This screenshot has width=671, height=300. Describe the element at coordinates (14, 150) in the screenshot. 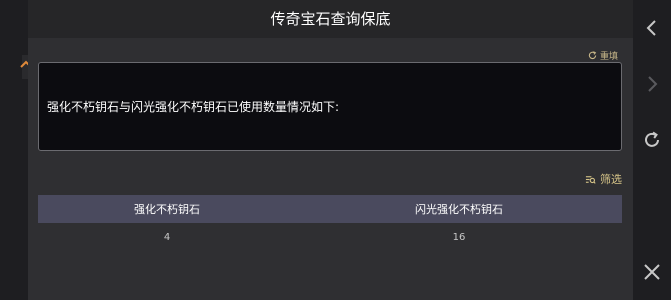

I see `left-panel-strip` at that location.